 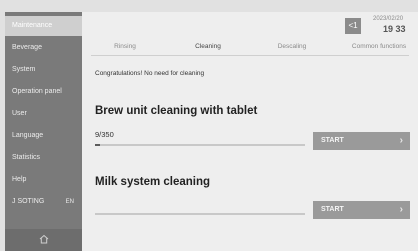 I want to click on brew-unit-title: Brew unit cleaning with tablet, so click(x=176, y=111).